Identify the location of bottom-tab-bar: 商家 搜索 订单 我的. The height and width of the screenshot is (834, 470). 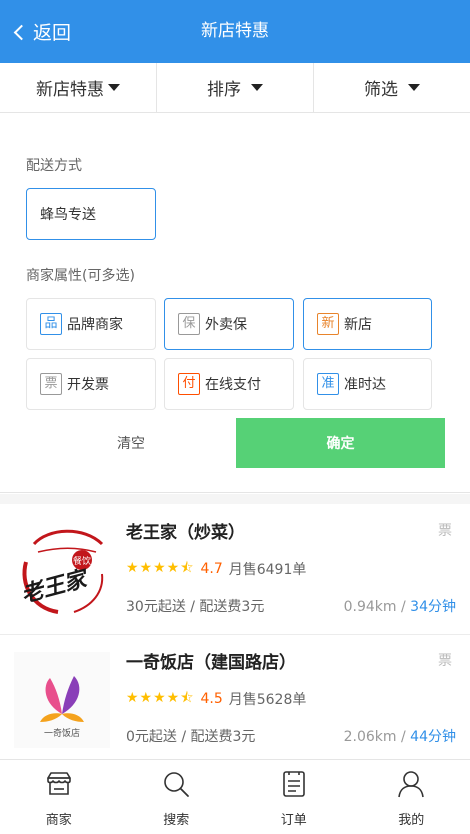
(235, 796).